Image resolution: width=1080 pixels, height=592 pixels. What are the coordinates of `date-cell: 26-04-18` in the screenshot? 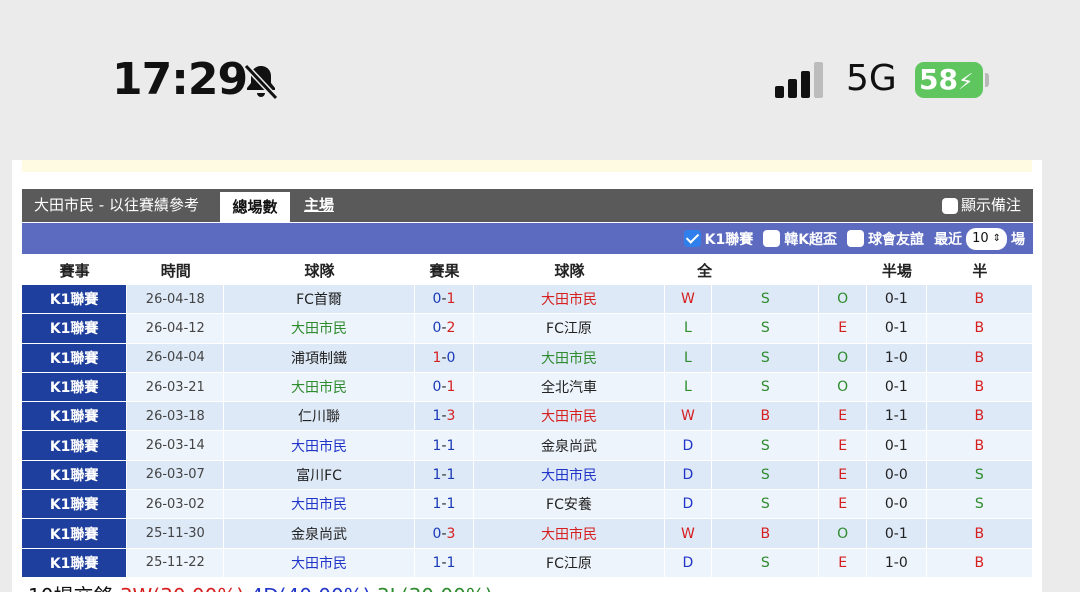 It's located at (176, 300).